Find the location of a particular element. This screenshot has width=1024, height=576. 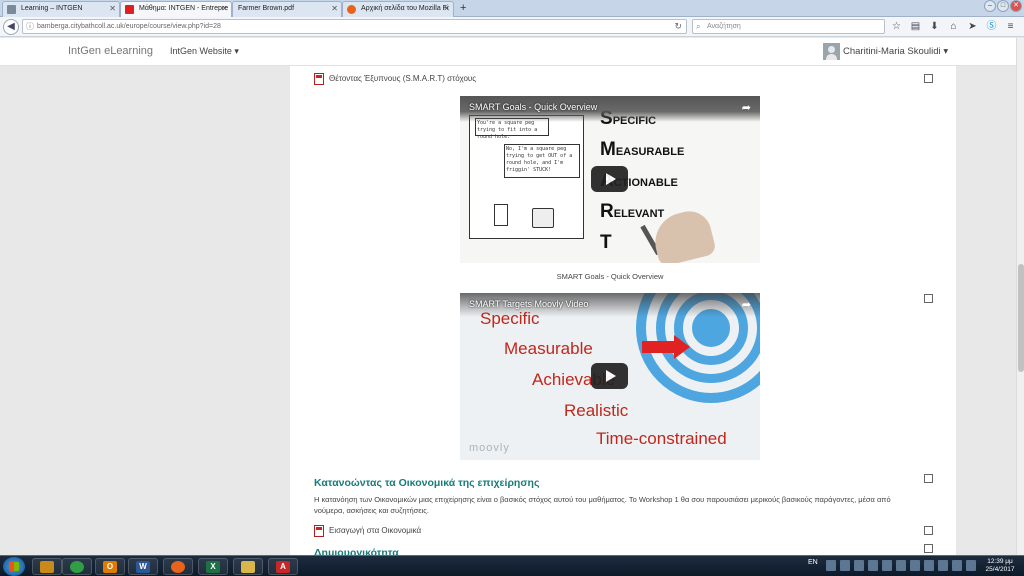

scrollbar-thumb is located at coordinates (1021, 318).